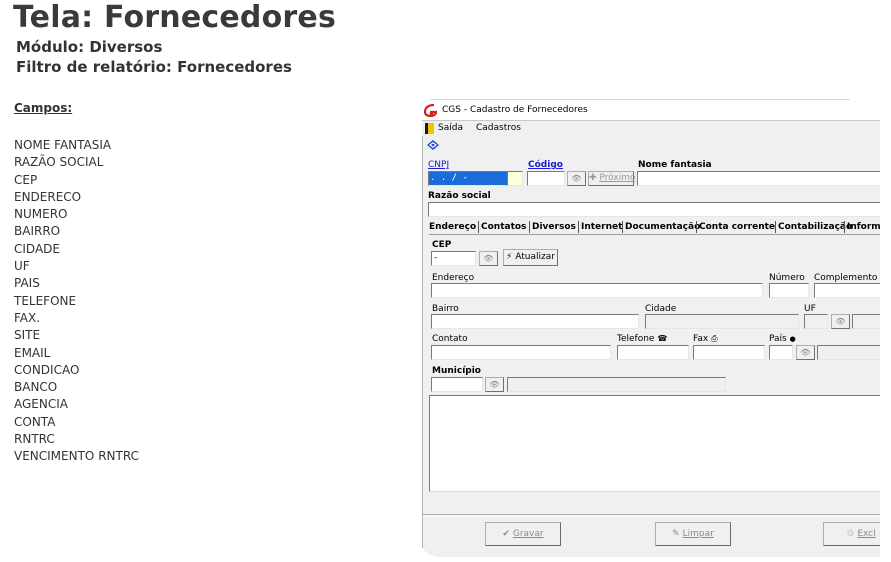  Describe the element at coordinates (597, 290) in the screenshot. I see `endereco-input` at that location.